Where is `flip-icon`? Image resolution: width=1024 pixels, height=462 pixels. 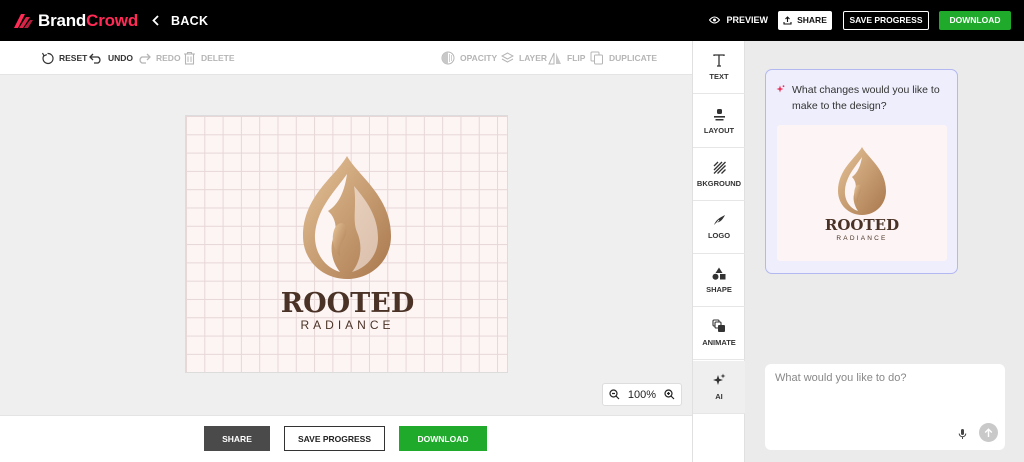 flip-icon is located at coordinates (554, 58).